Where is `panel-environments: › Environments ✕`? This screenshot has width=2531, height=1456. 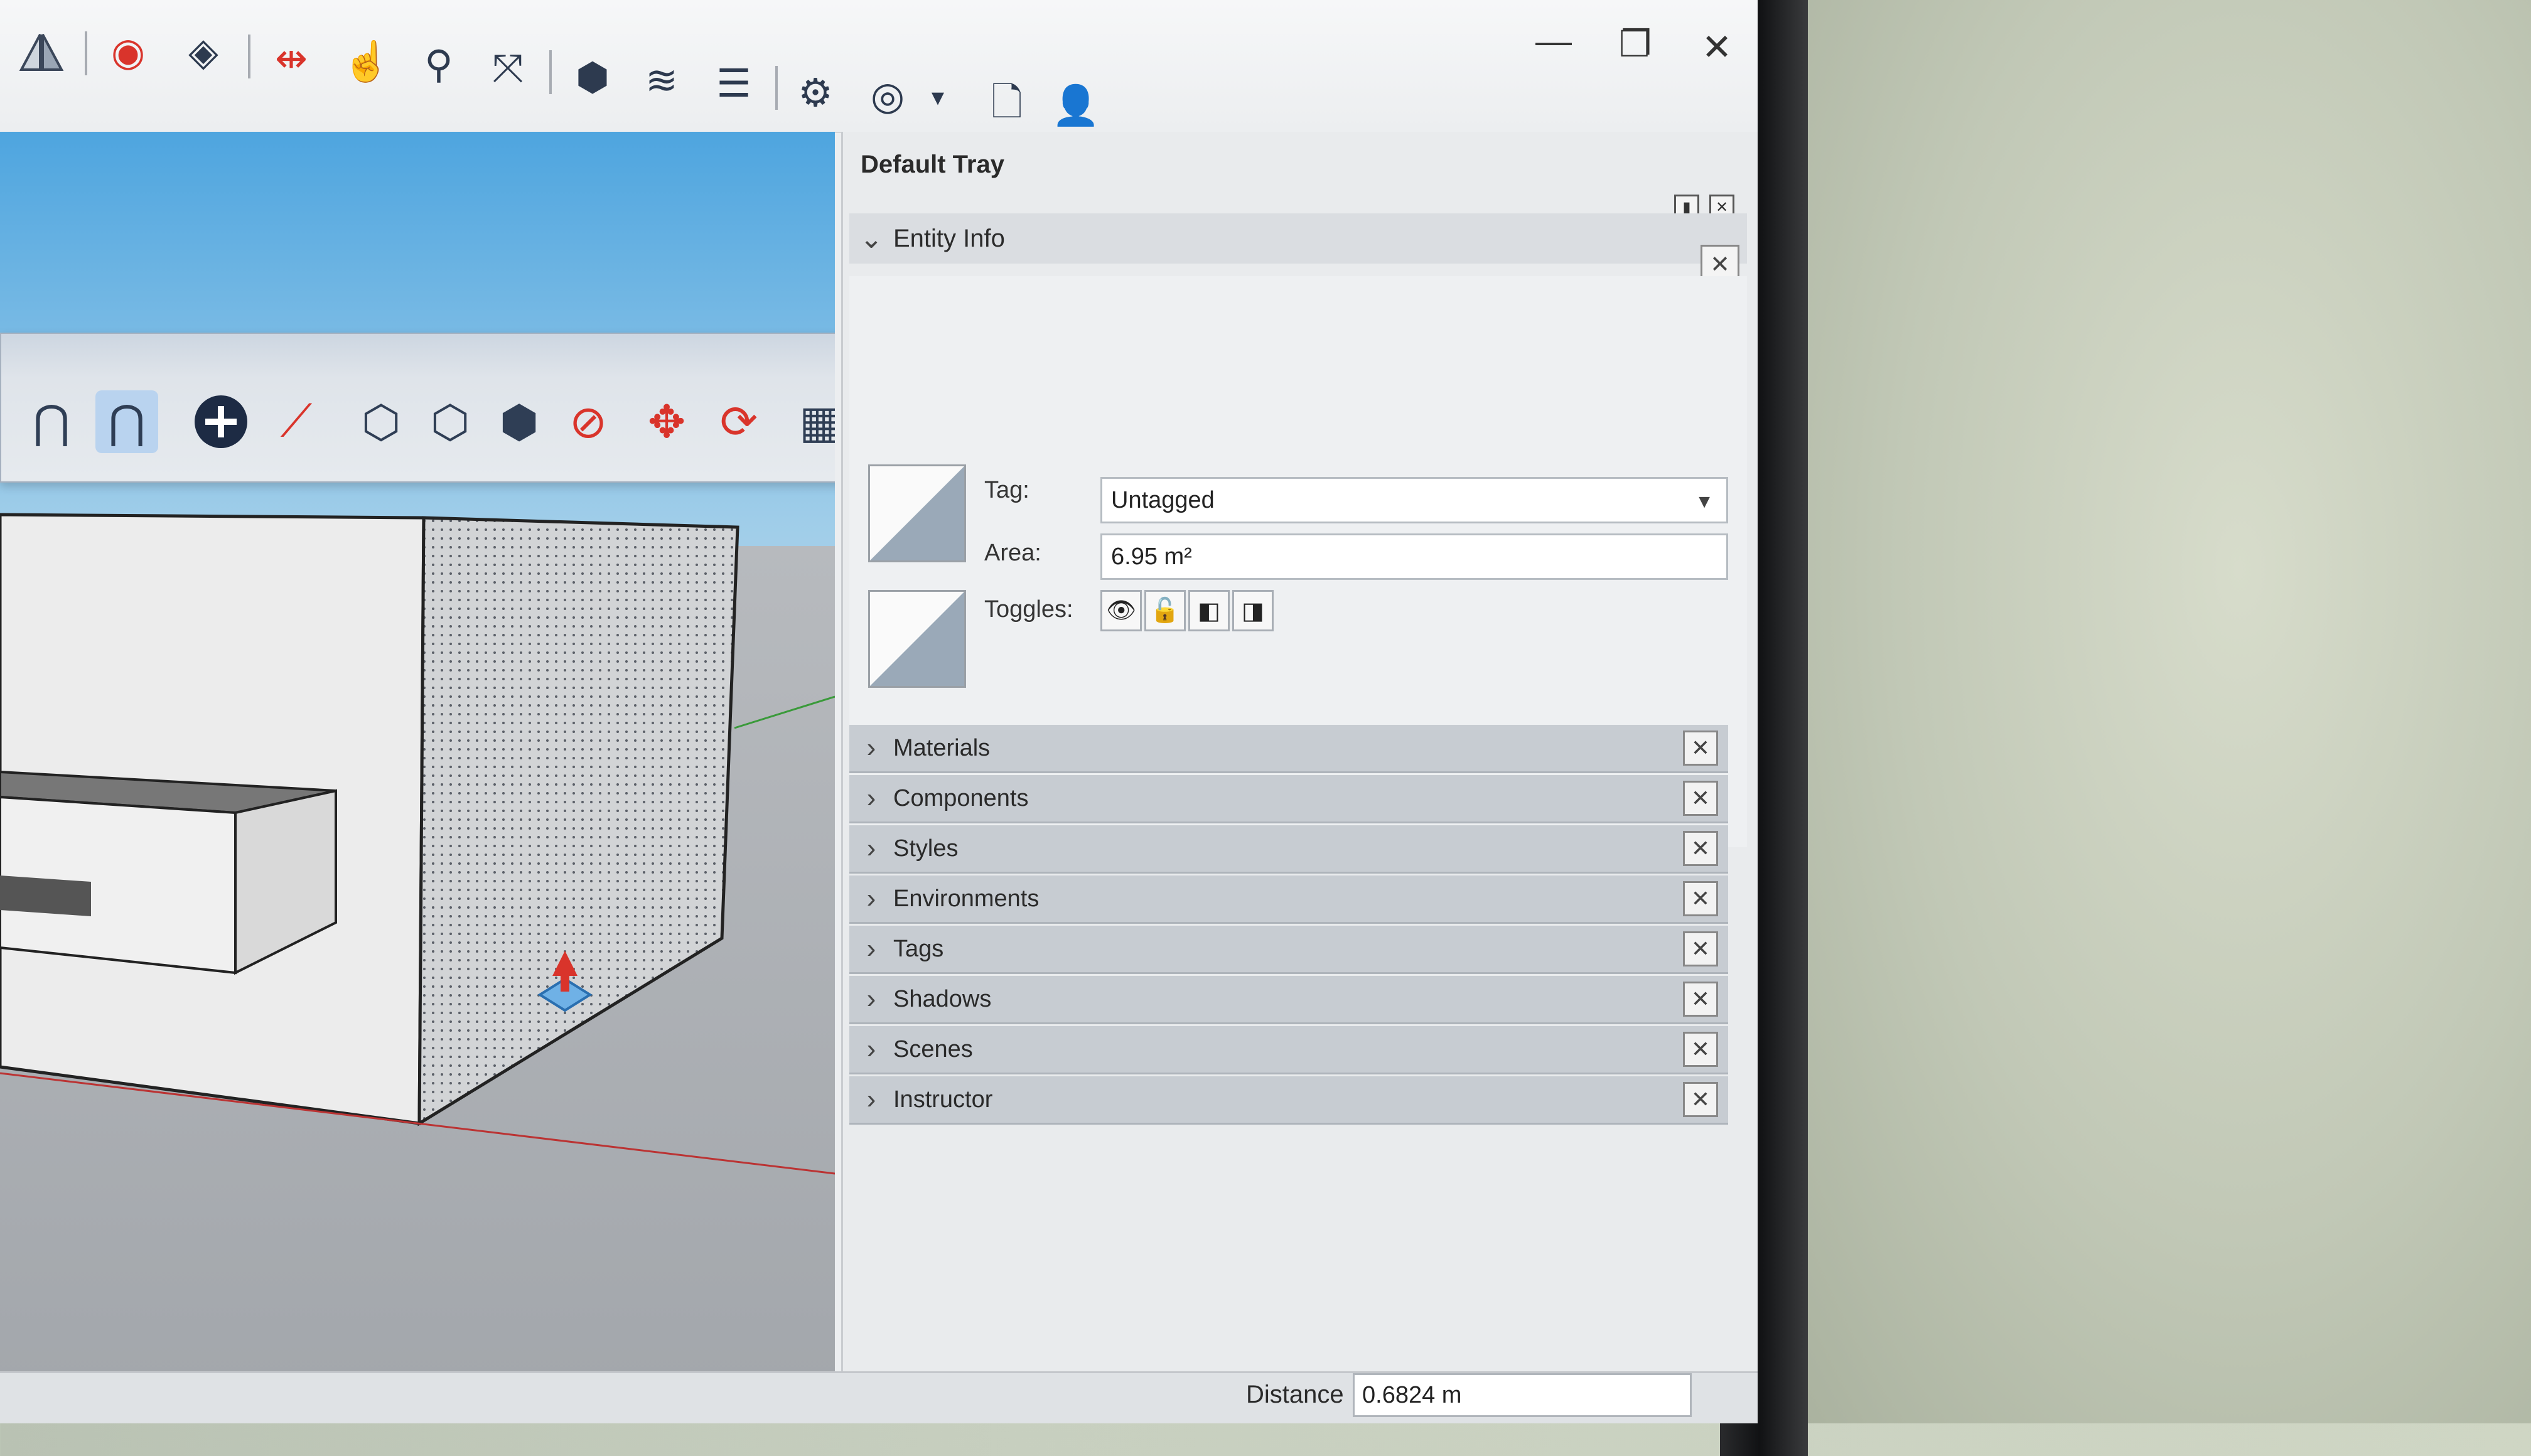 panel-environments: › Environments ✕ is located at coordinates (1289, 899).